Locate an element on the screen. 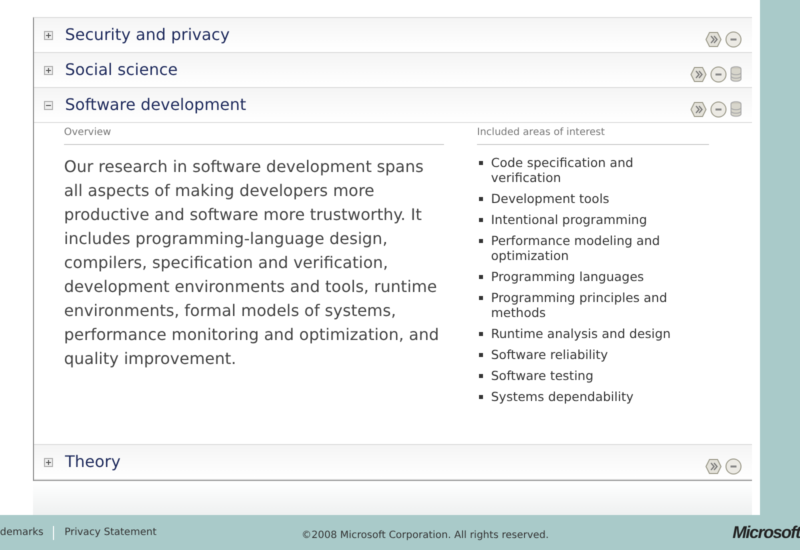 The width and height of the screenshot is (800, 550). copyright-text: ©2008 Microsoft Corporation. All rights reserved. is located at coordinates (425, 536).